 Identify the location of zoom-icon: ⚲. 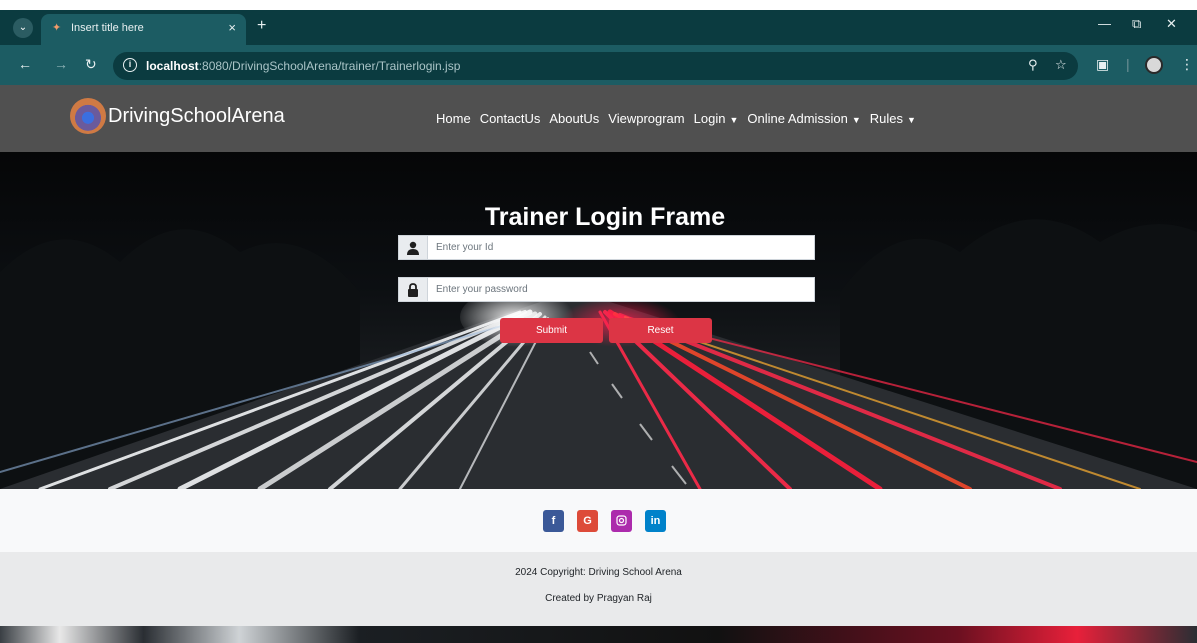
(1033, 65).